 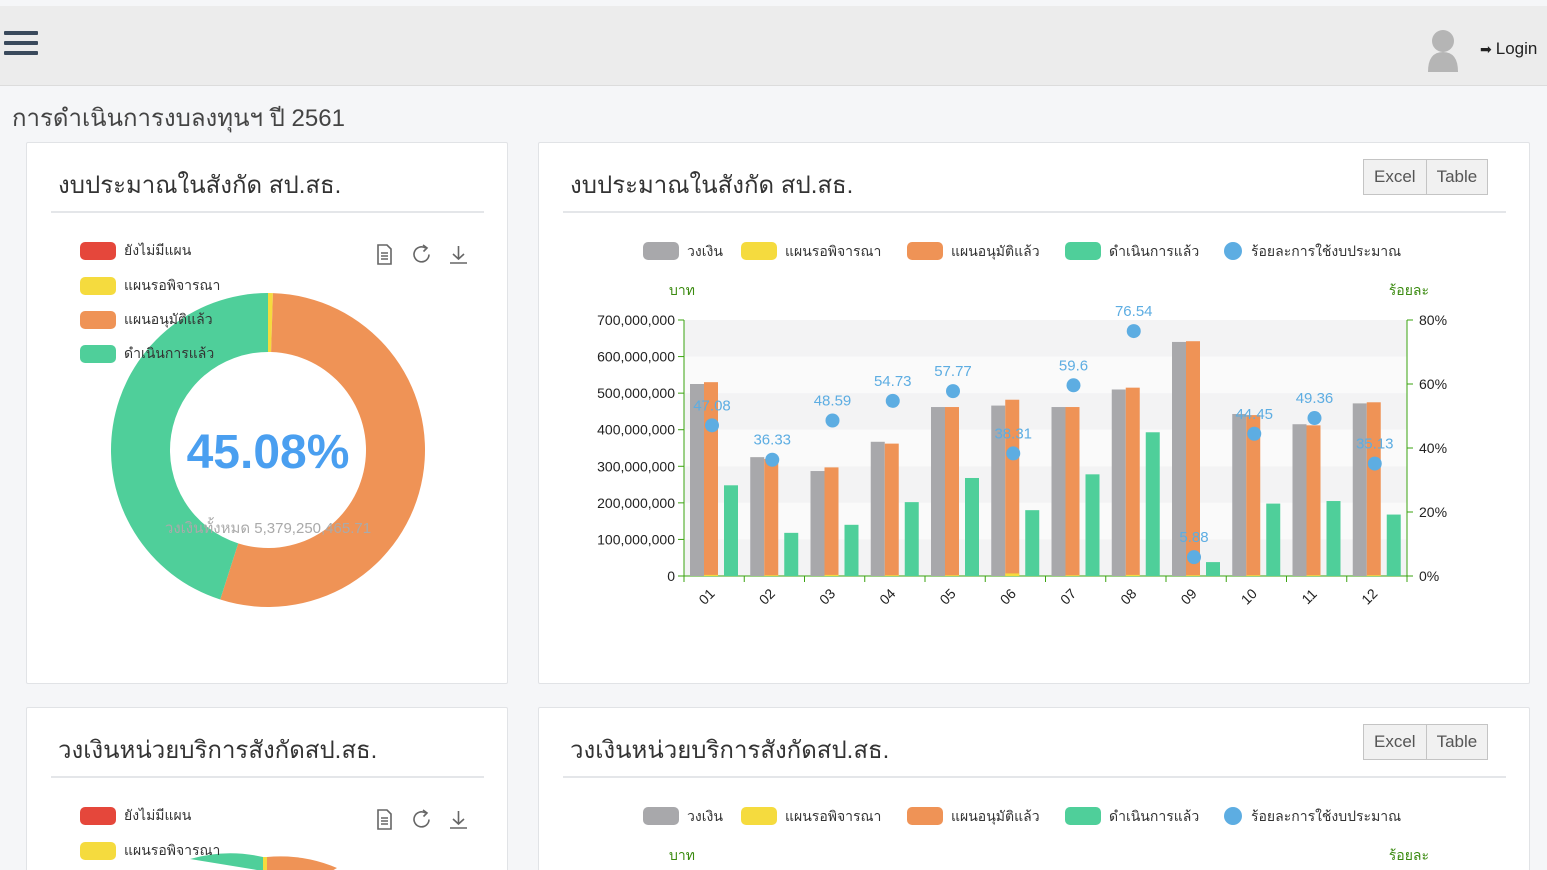 What do you see at coordinates (1193, 537) in the screenshot?
I see `percent-label: 5.88` at bounding box center [1193, 537].